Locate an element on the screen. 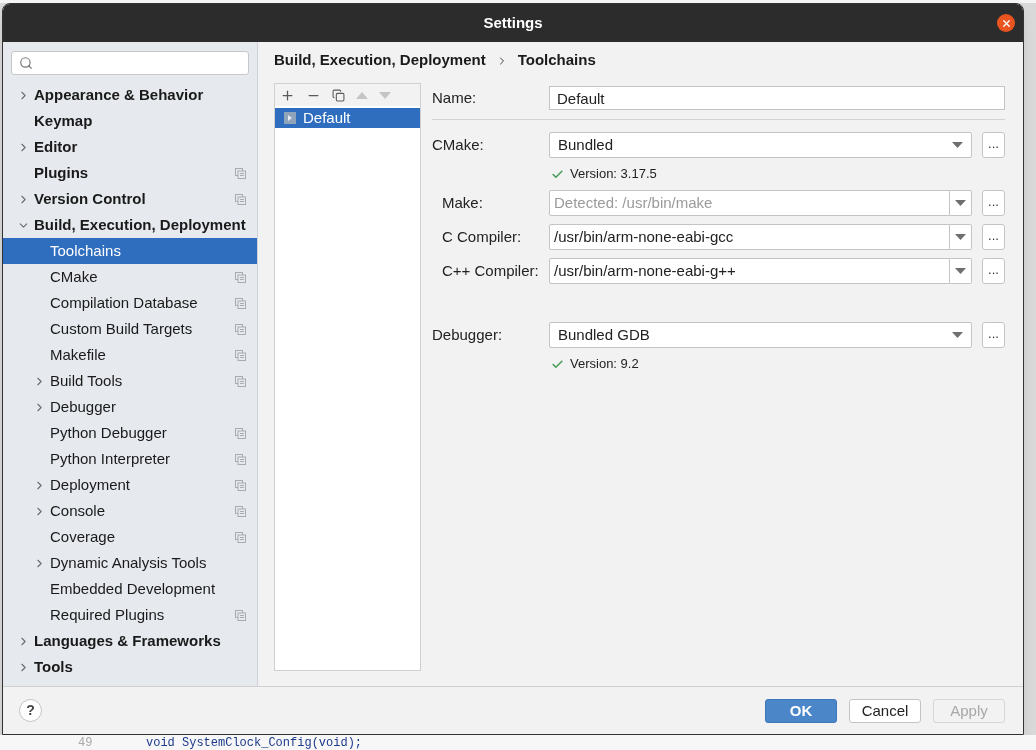 This screenshot has height=750, width=1036. field-label: Make: is located at coordinates (462, 202).